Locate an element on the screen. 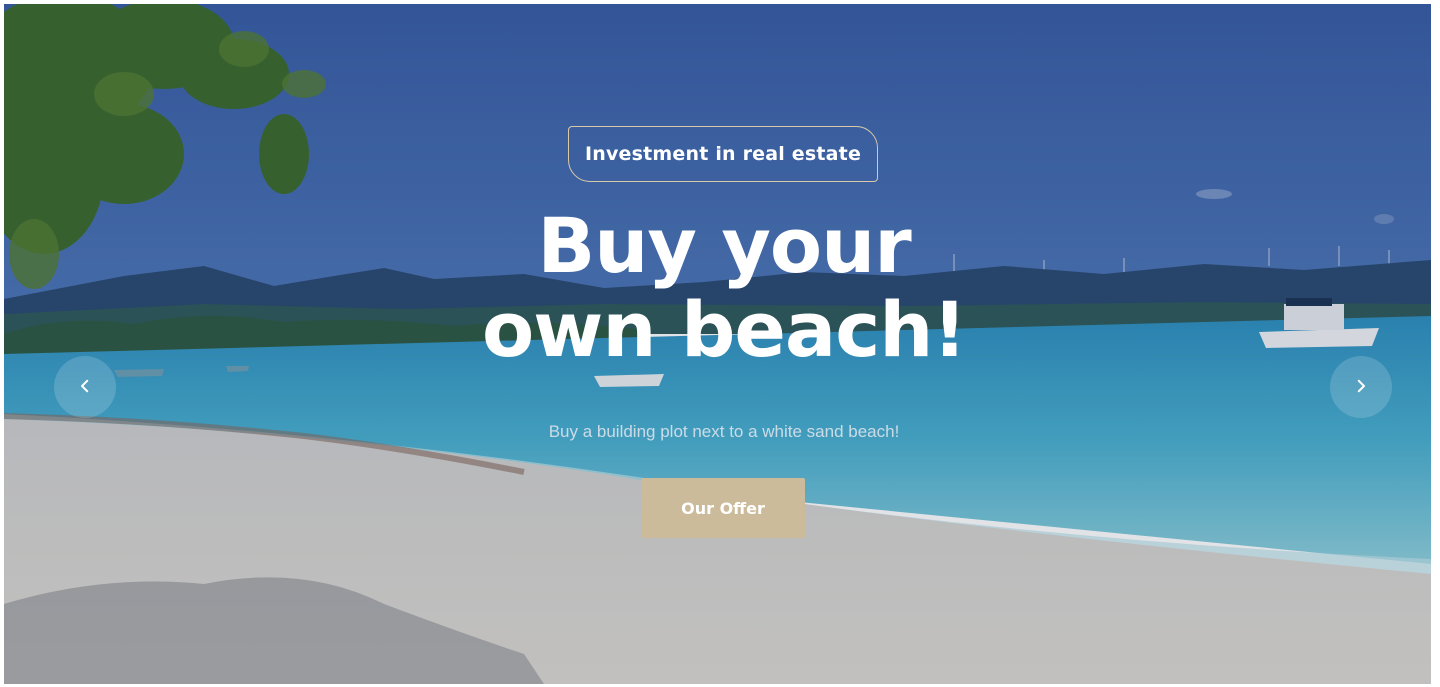 This screenshot has width=1440, height=687. category-tag: Investment in real estate is located at coordinates (723, 154).